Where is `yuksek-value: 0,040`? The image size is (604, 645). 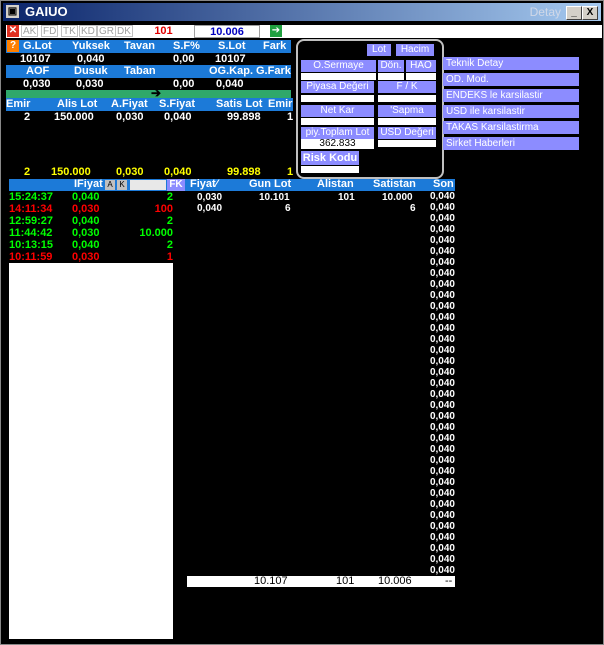
yuksek-value: 0,040 is located at coordinates (91, 59).